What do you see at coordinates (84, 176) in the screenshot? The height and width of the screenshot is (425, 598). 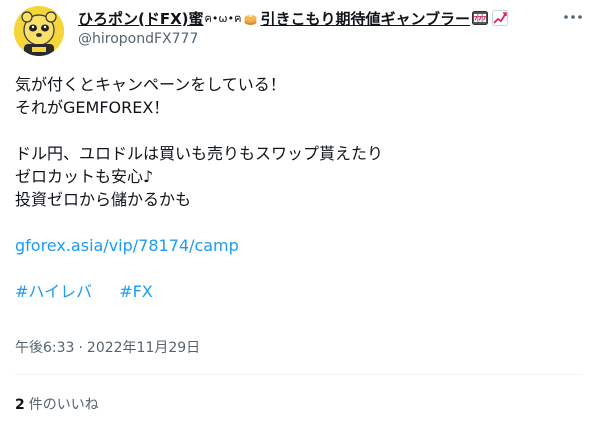 I see `tweet-line: ゼロカットも安心♪` at bounding box center [84, 176].